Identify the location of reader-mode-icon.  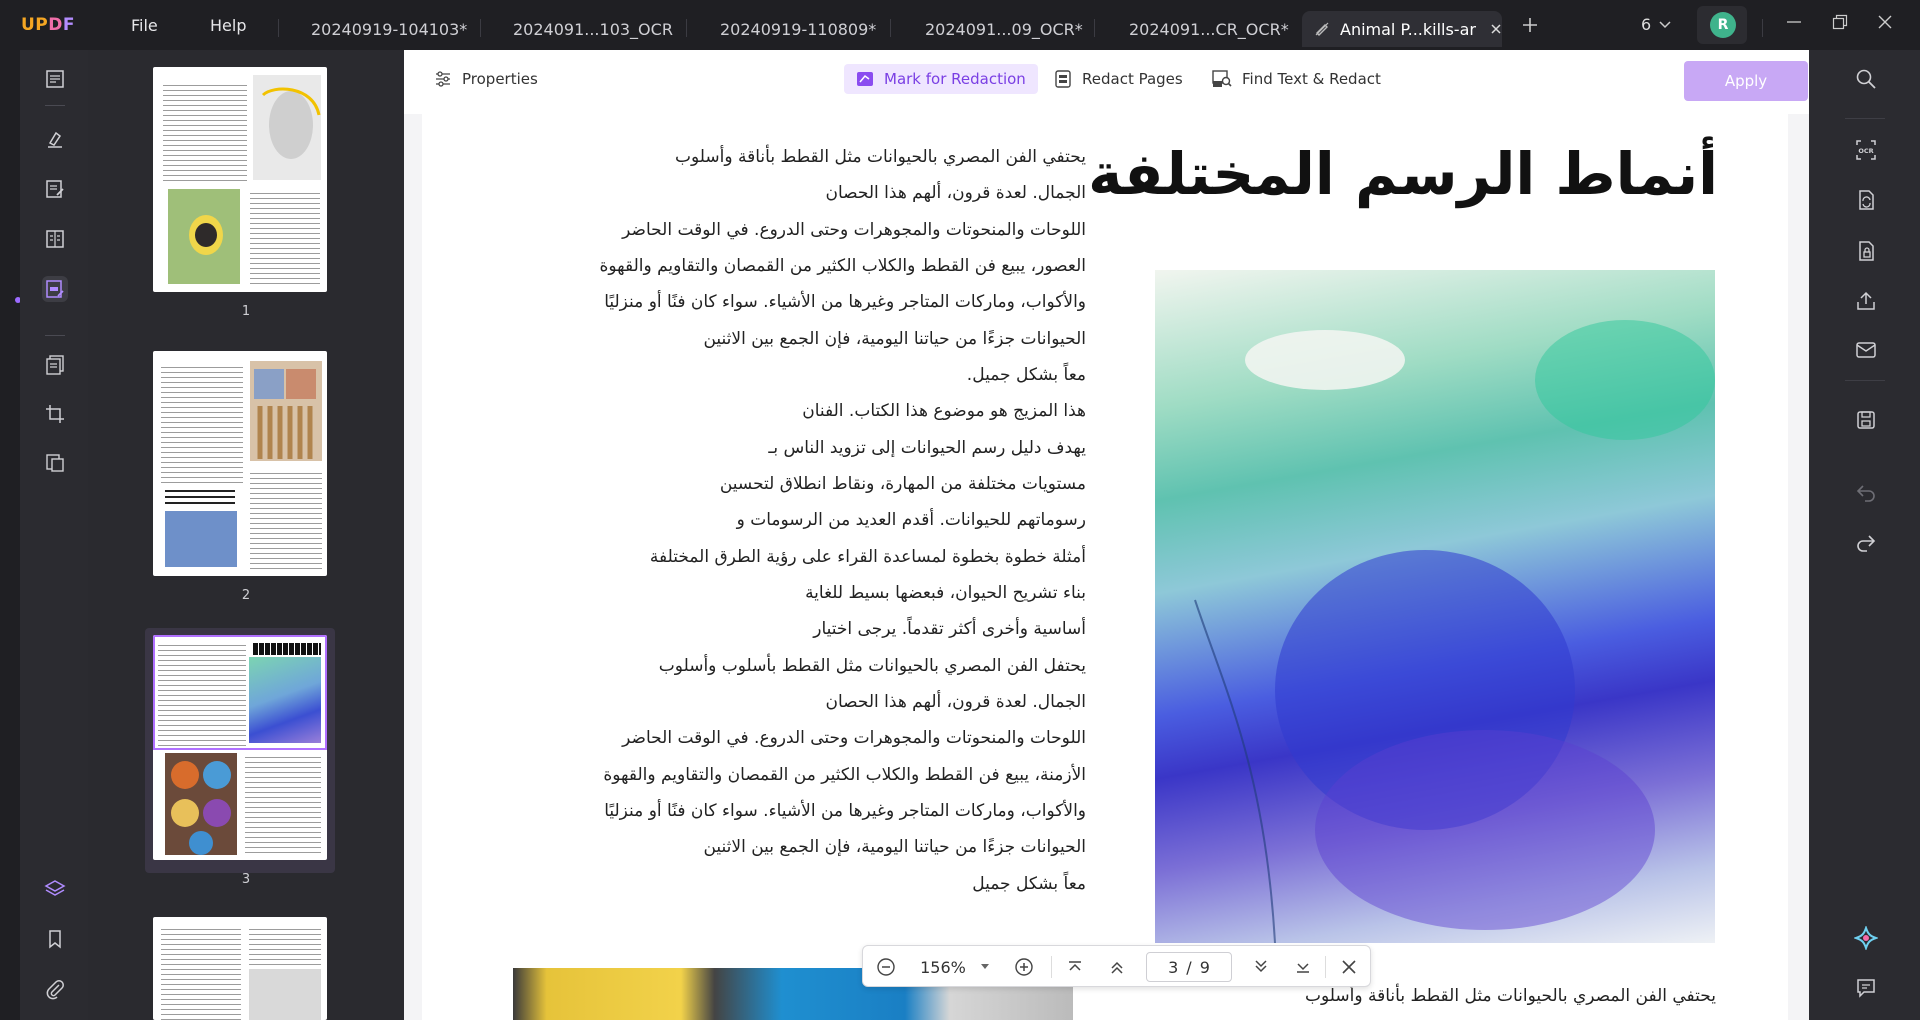
(55, 79).